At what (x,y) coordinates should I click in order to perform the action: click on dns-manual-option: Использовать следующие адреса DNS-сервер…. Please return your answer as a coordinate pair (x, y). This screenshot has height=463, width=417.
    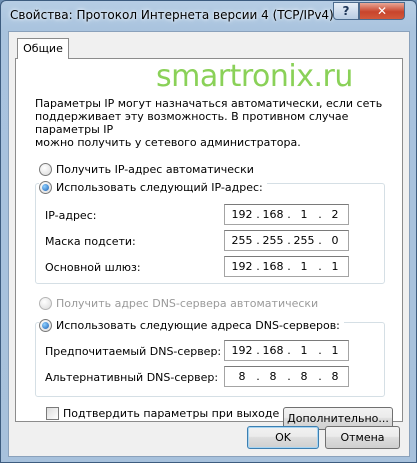
    Looking at the image, I should click on (191, 325).